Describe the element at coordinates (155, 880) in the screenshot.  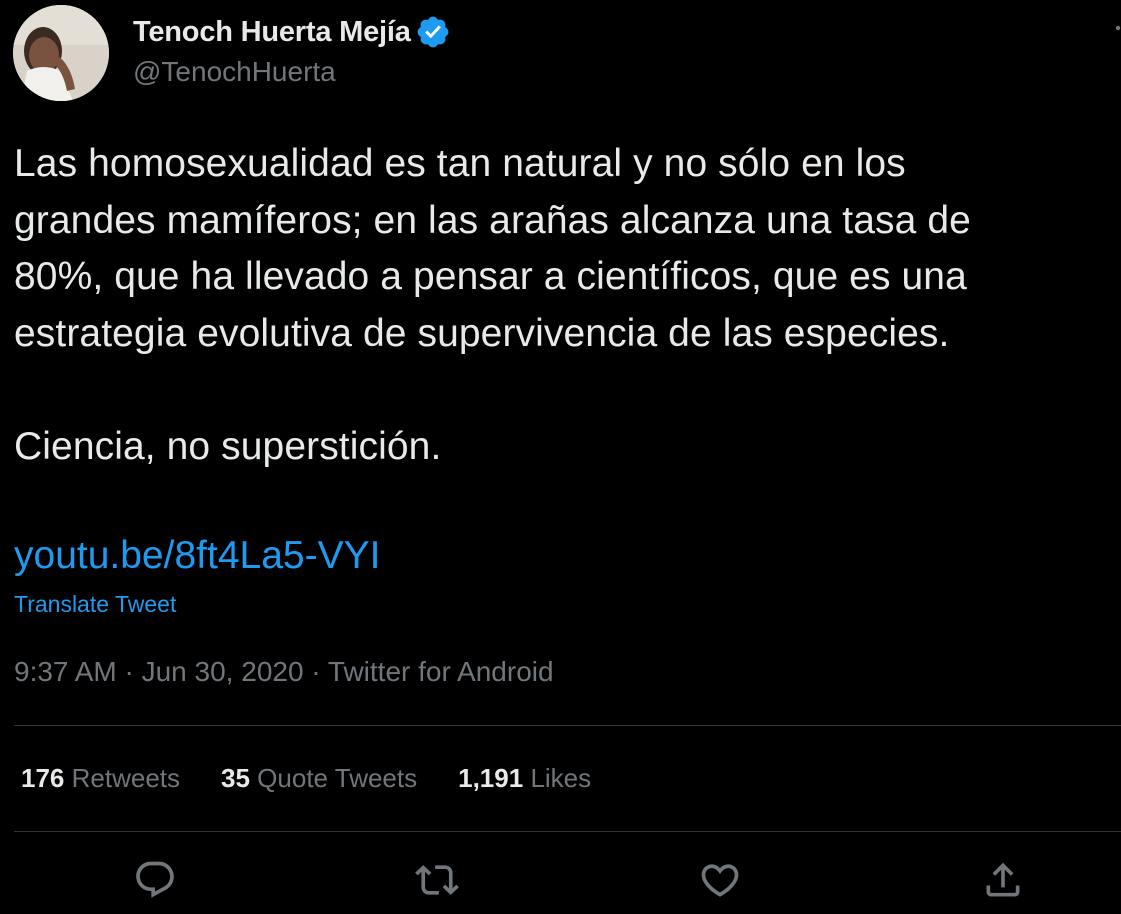
I see `reply-icon` at that location.